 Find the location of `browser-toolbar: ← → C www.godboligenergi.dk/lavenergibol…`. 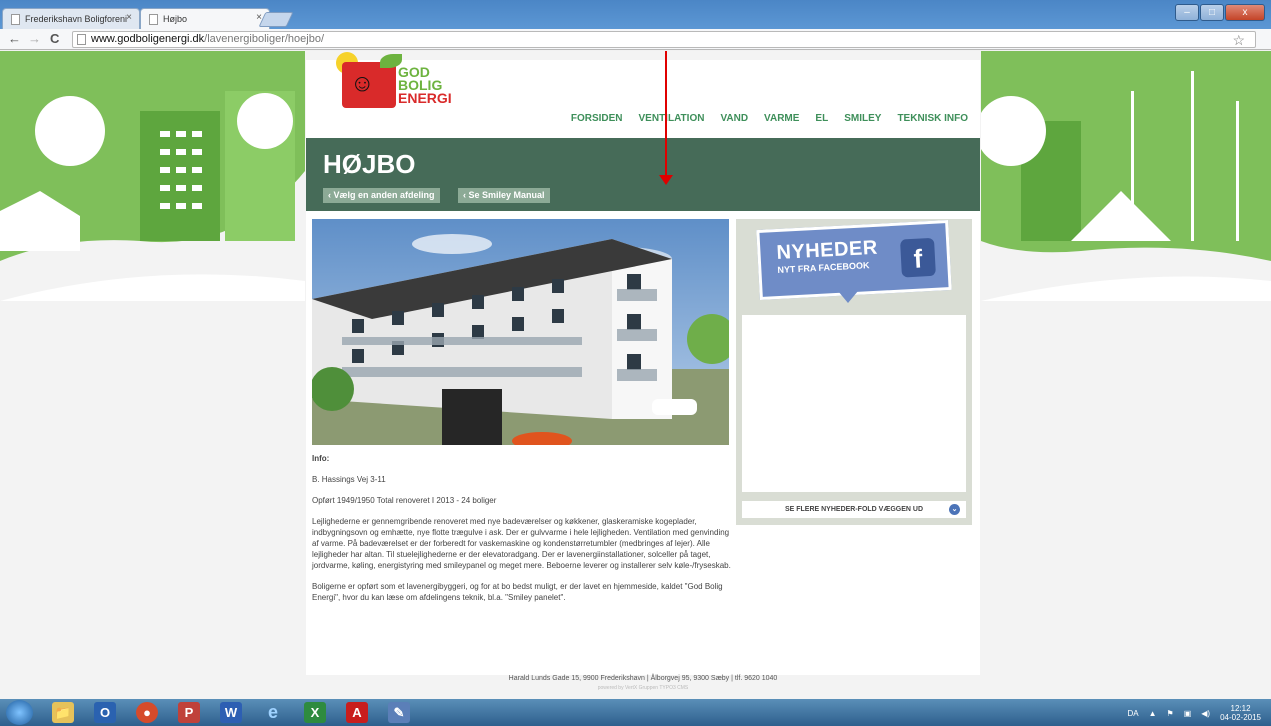

browser-toolbar: ← → C www.godboligenergi.dk/lavenergibol… is located at coordinates (635, 39).